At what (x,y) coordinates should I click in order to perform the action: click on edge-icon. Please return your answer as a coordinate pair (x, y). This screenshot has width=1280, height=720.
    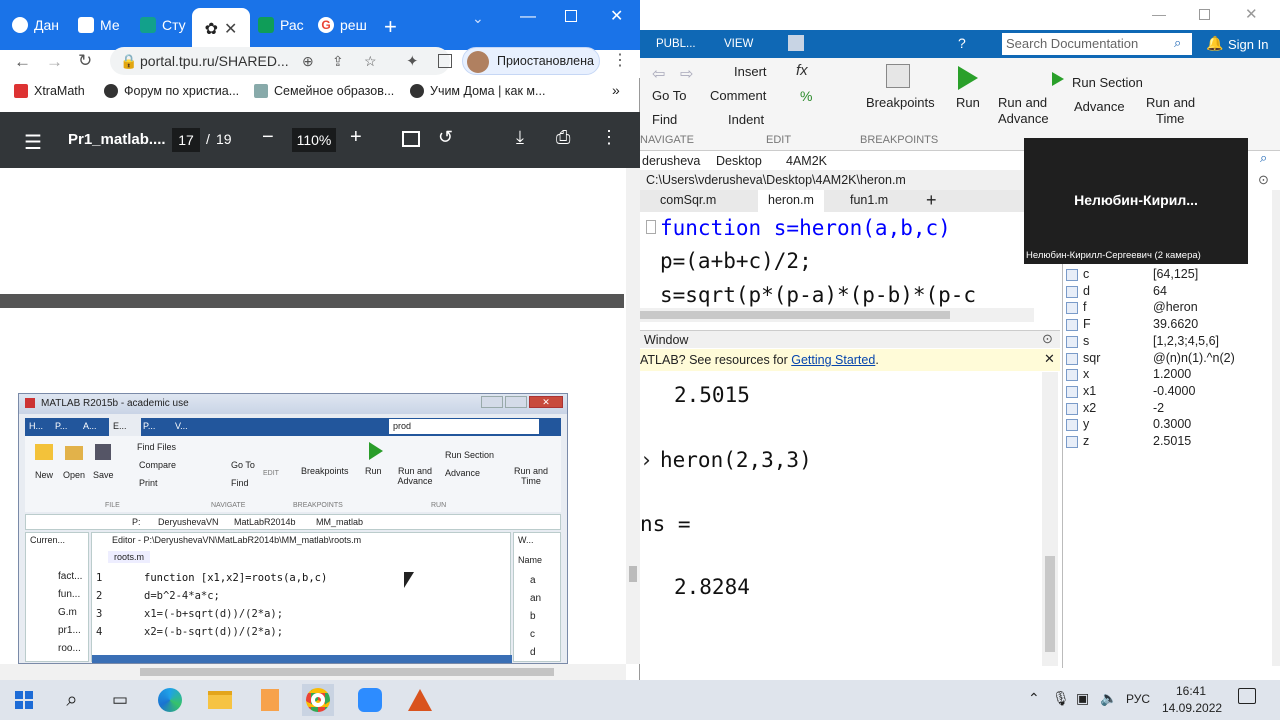
    Looking at the image, I should click on (170, 700).